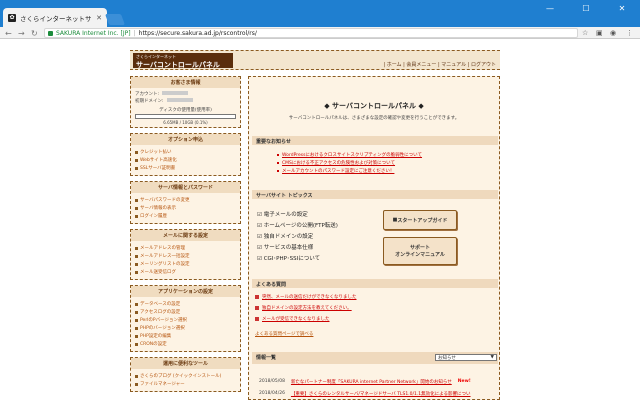  What do you see at coordinates (185, 216) in the screenshot?
I see `sidebar-link: ログイン履歴` at bounding box center [185, 216].